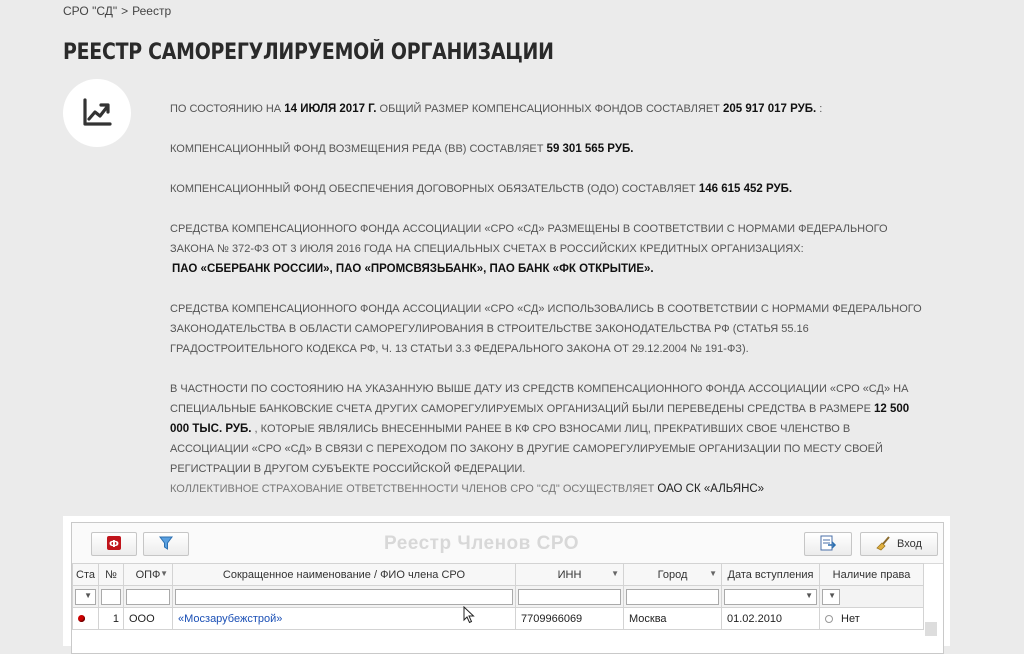 This screenshot has height=654, width=1024. What do you see at coordinates (344, 574) in the screenshot?
I see `column-header-name: Сокращенное наименование / ФИО члена СРО` at bounding box center [344, 574].